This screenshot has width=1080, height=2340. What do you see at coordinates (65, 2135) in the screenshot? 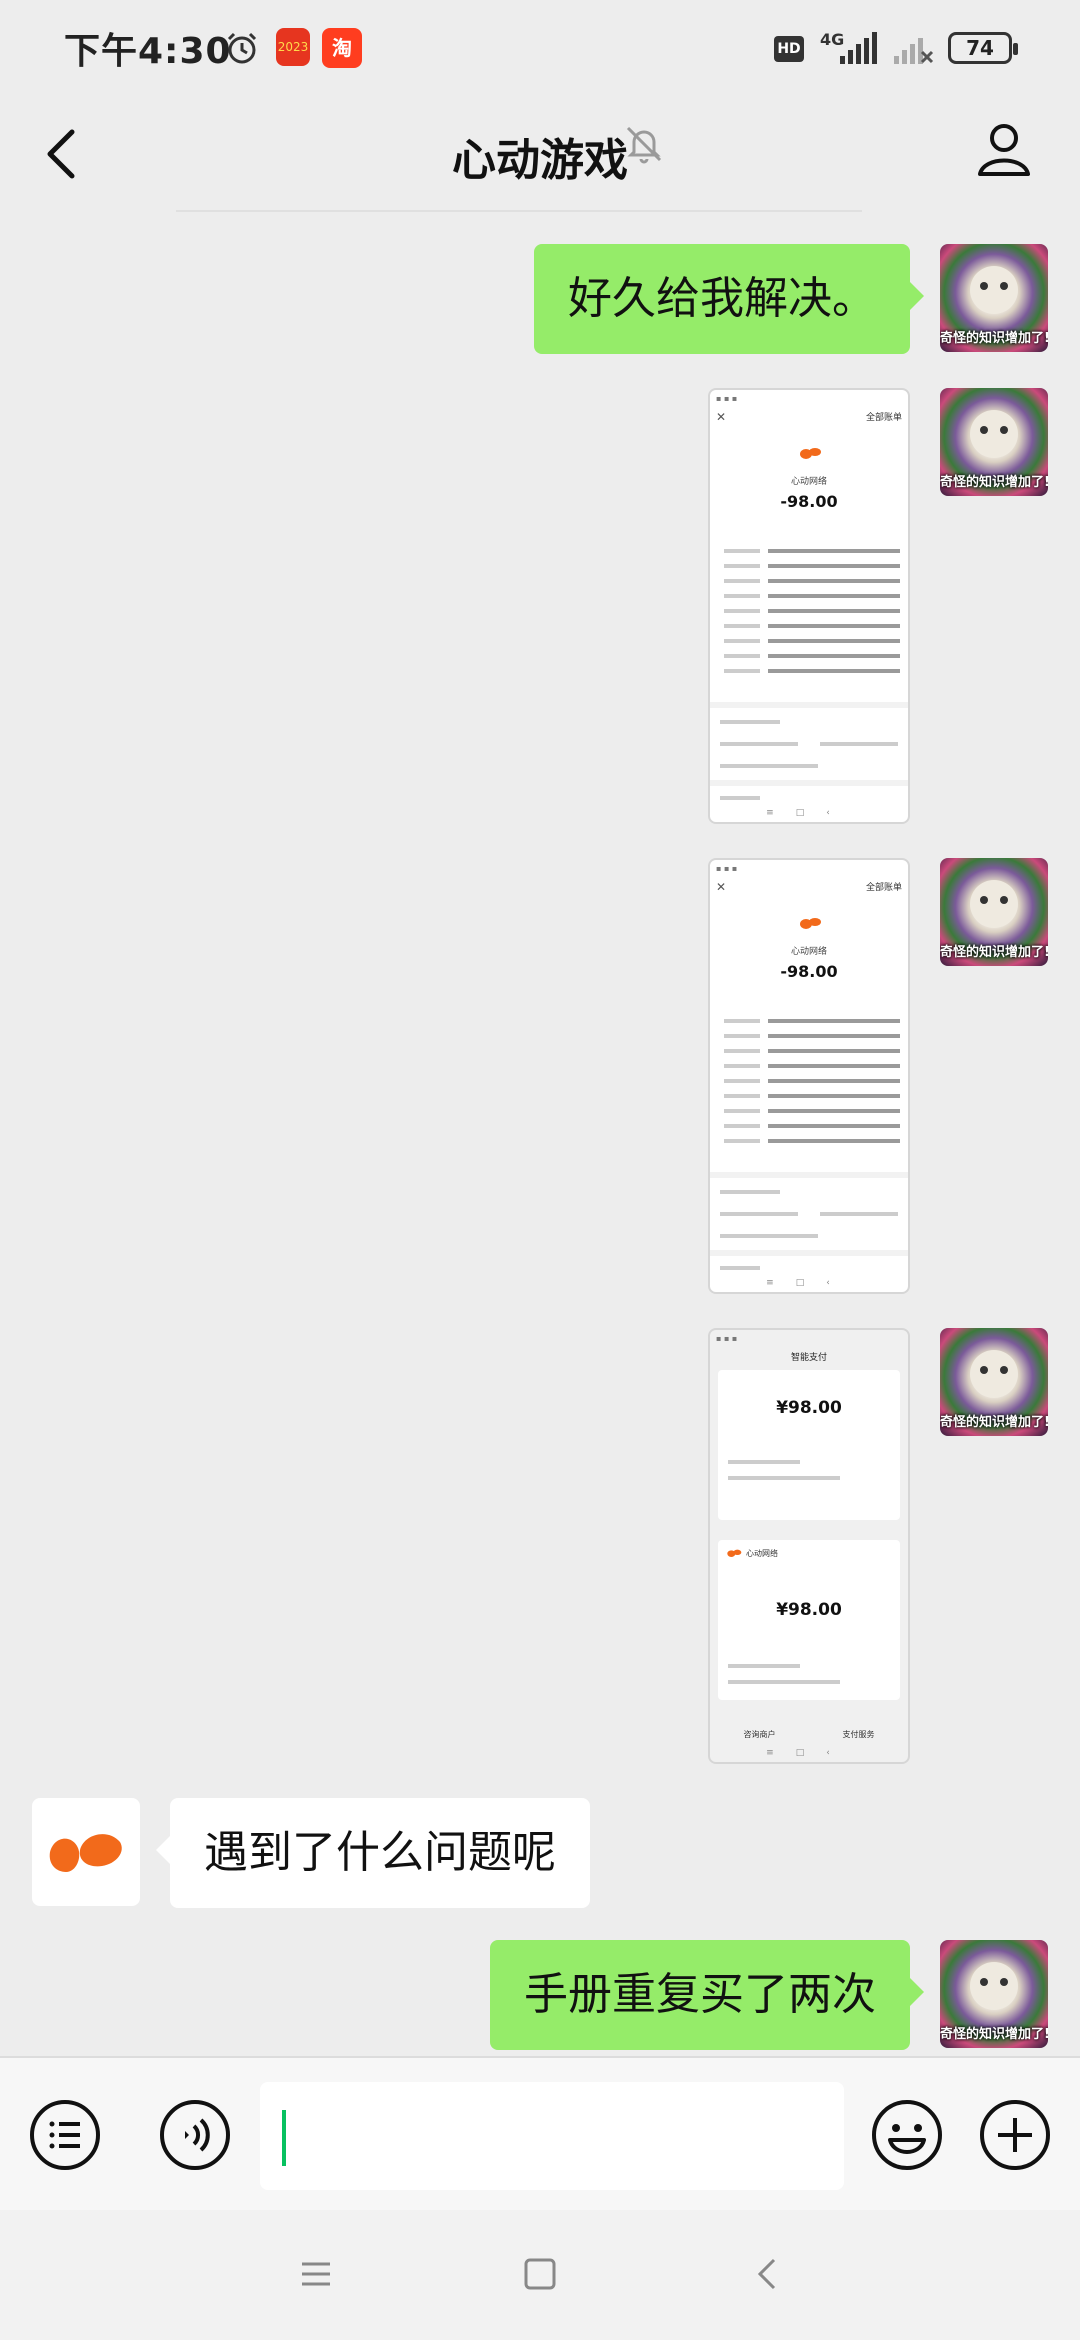
I see `menu-list-icon` at bounding box center [65, 2135].